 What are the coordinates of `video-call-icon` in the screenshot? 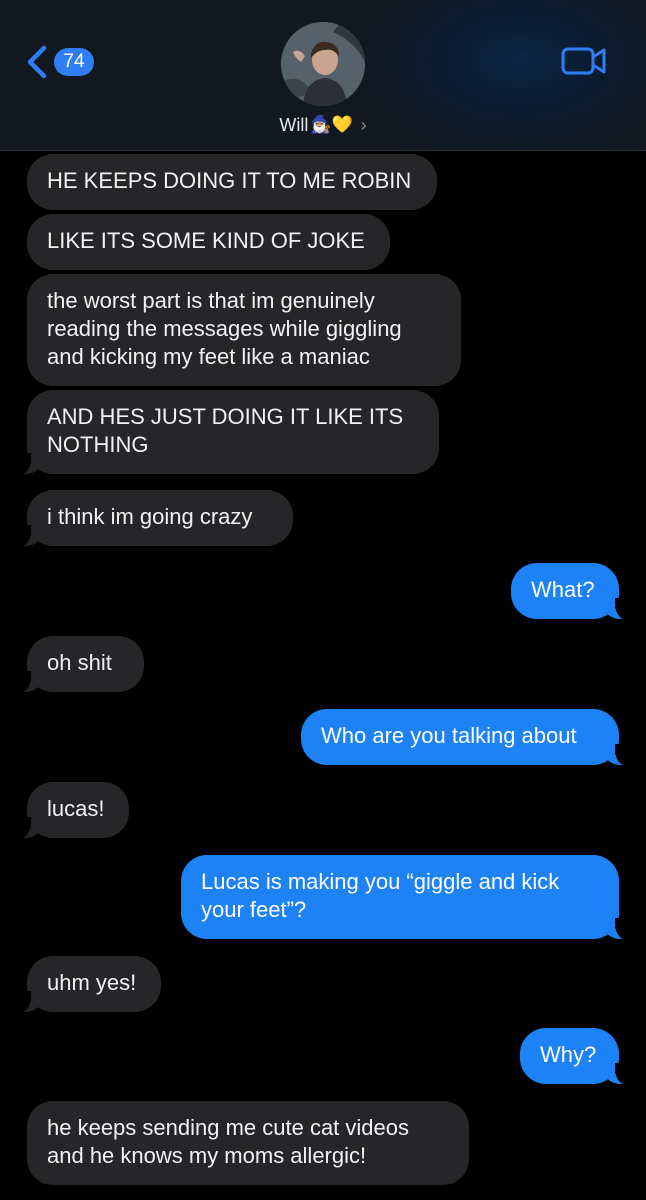 It's located at (584, 61).